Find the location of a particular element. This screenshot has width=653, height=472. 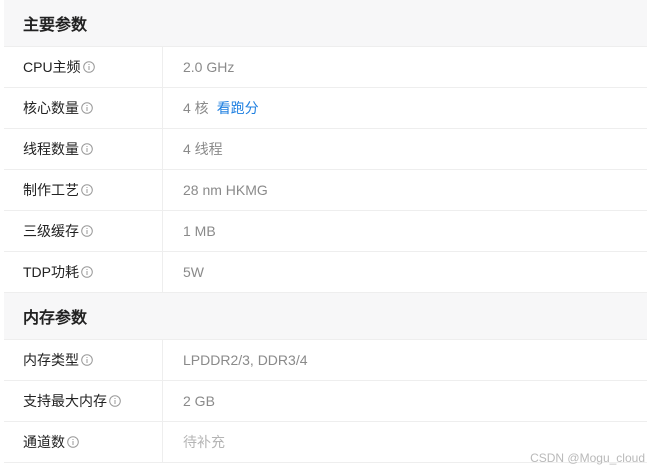

benchmark-link: 看跑分 is located at coordinates (238, 108).